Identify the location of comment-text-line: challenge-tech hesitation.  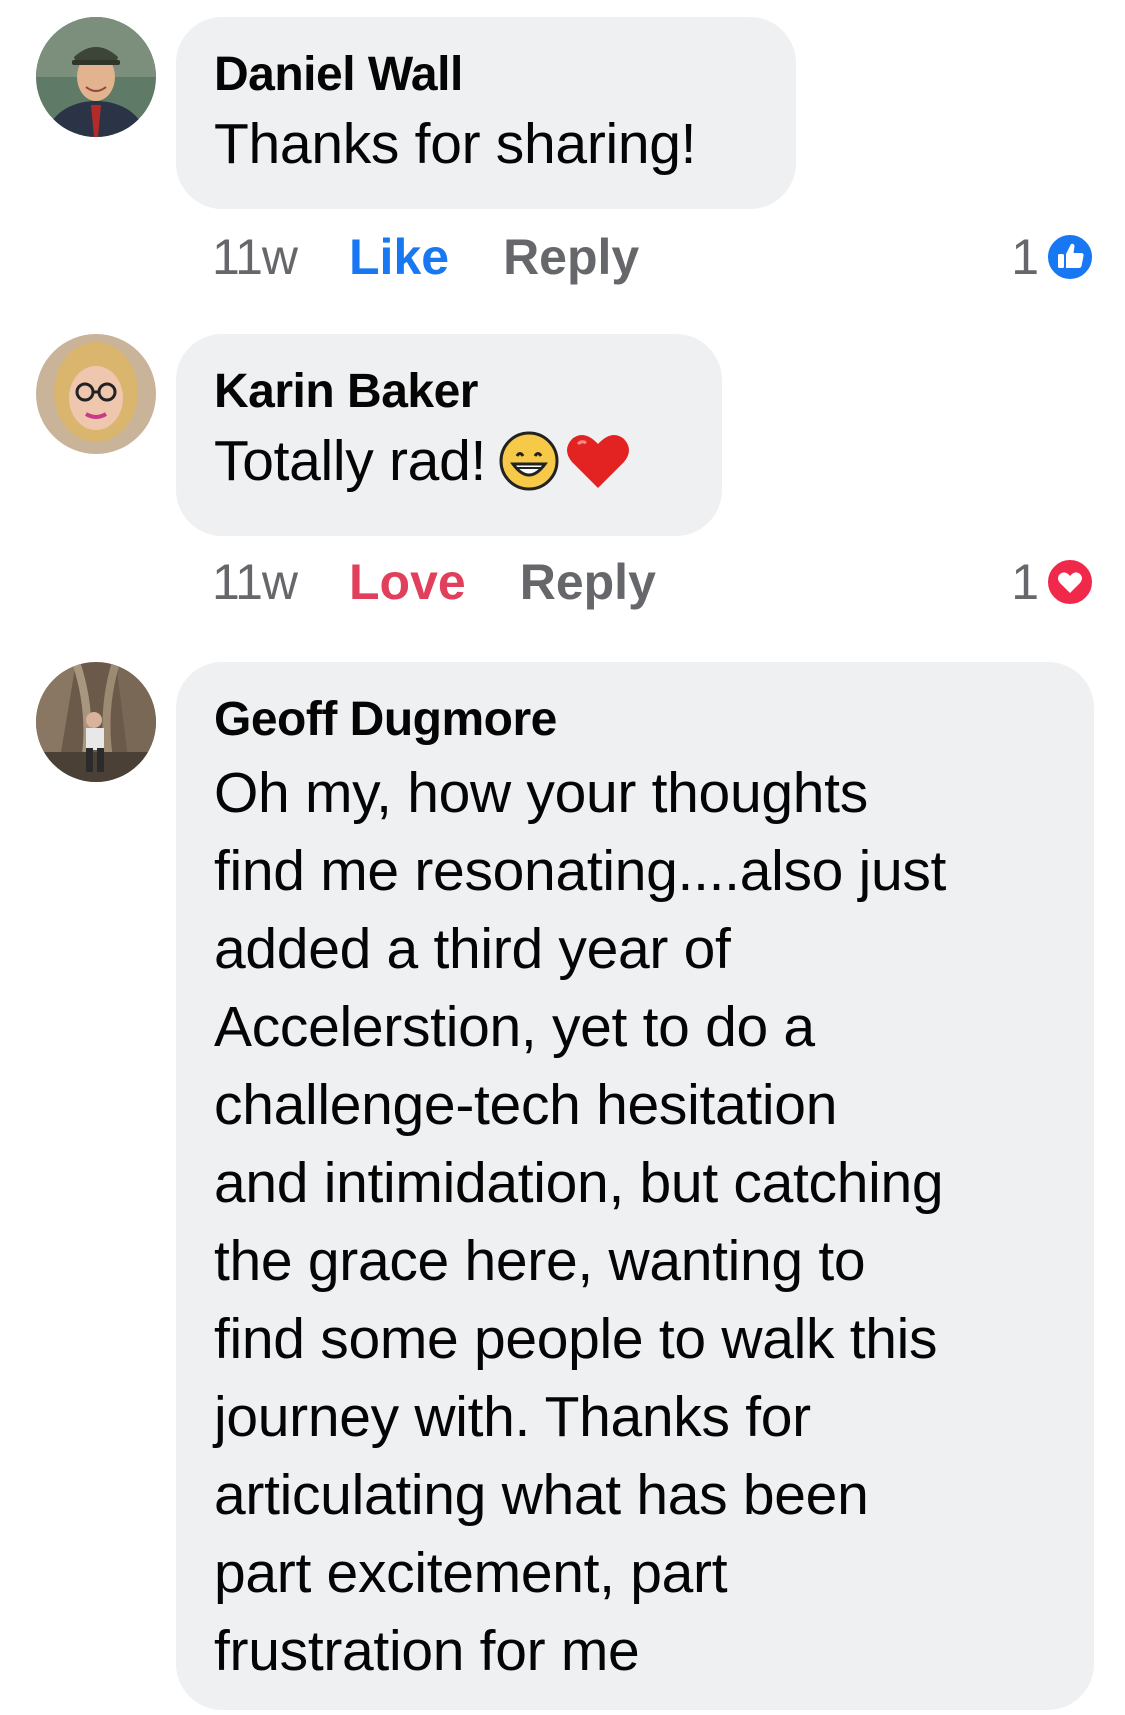
(526, 1105).